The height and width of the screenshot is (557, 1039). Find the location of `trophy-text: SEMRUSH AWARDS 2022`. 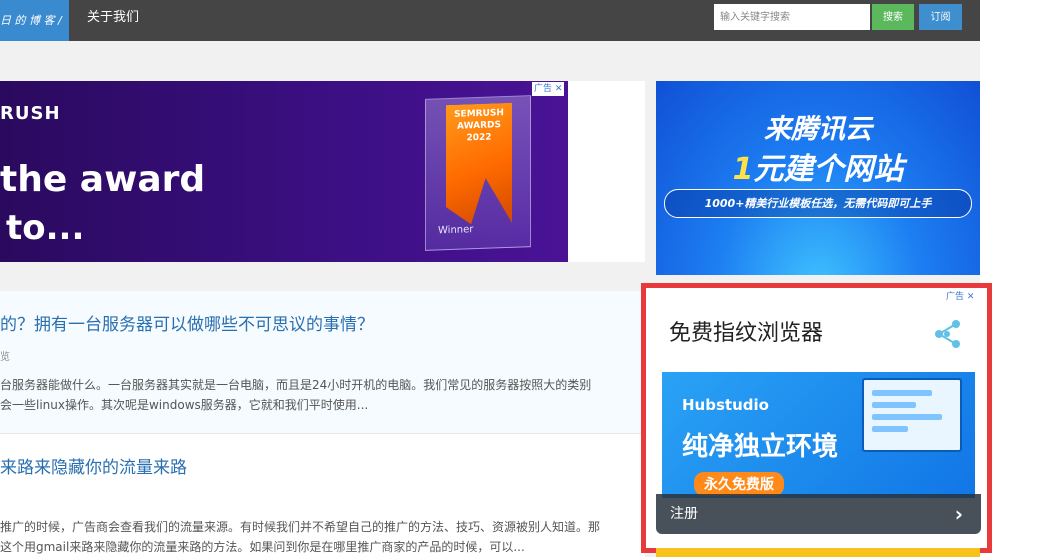

trophy-text: SEMRUSH AWARDS 2022 is located at coordinates (479, 126).